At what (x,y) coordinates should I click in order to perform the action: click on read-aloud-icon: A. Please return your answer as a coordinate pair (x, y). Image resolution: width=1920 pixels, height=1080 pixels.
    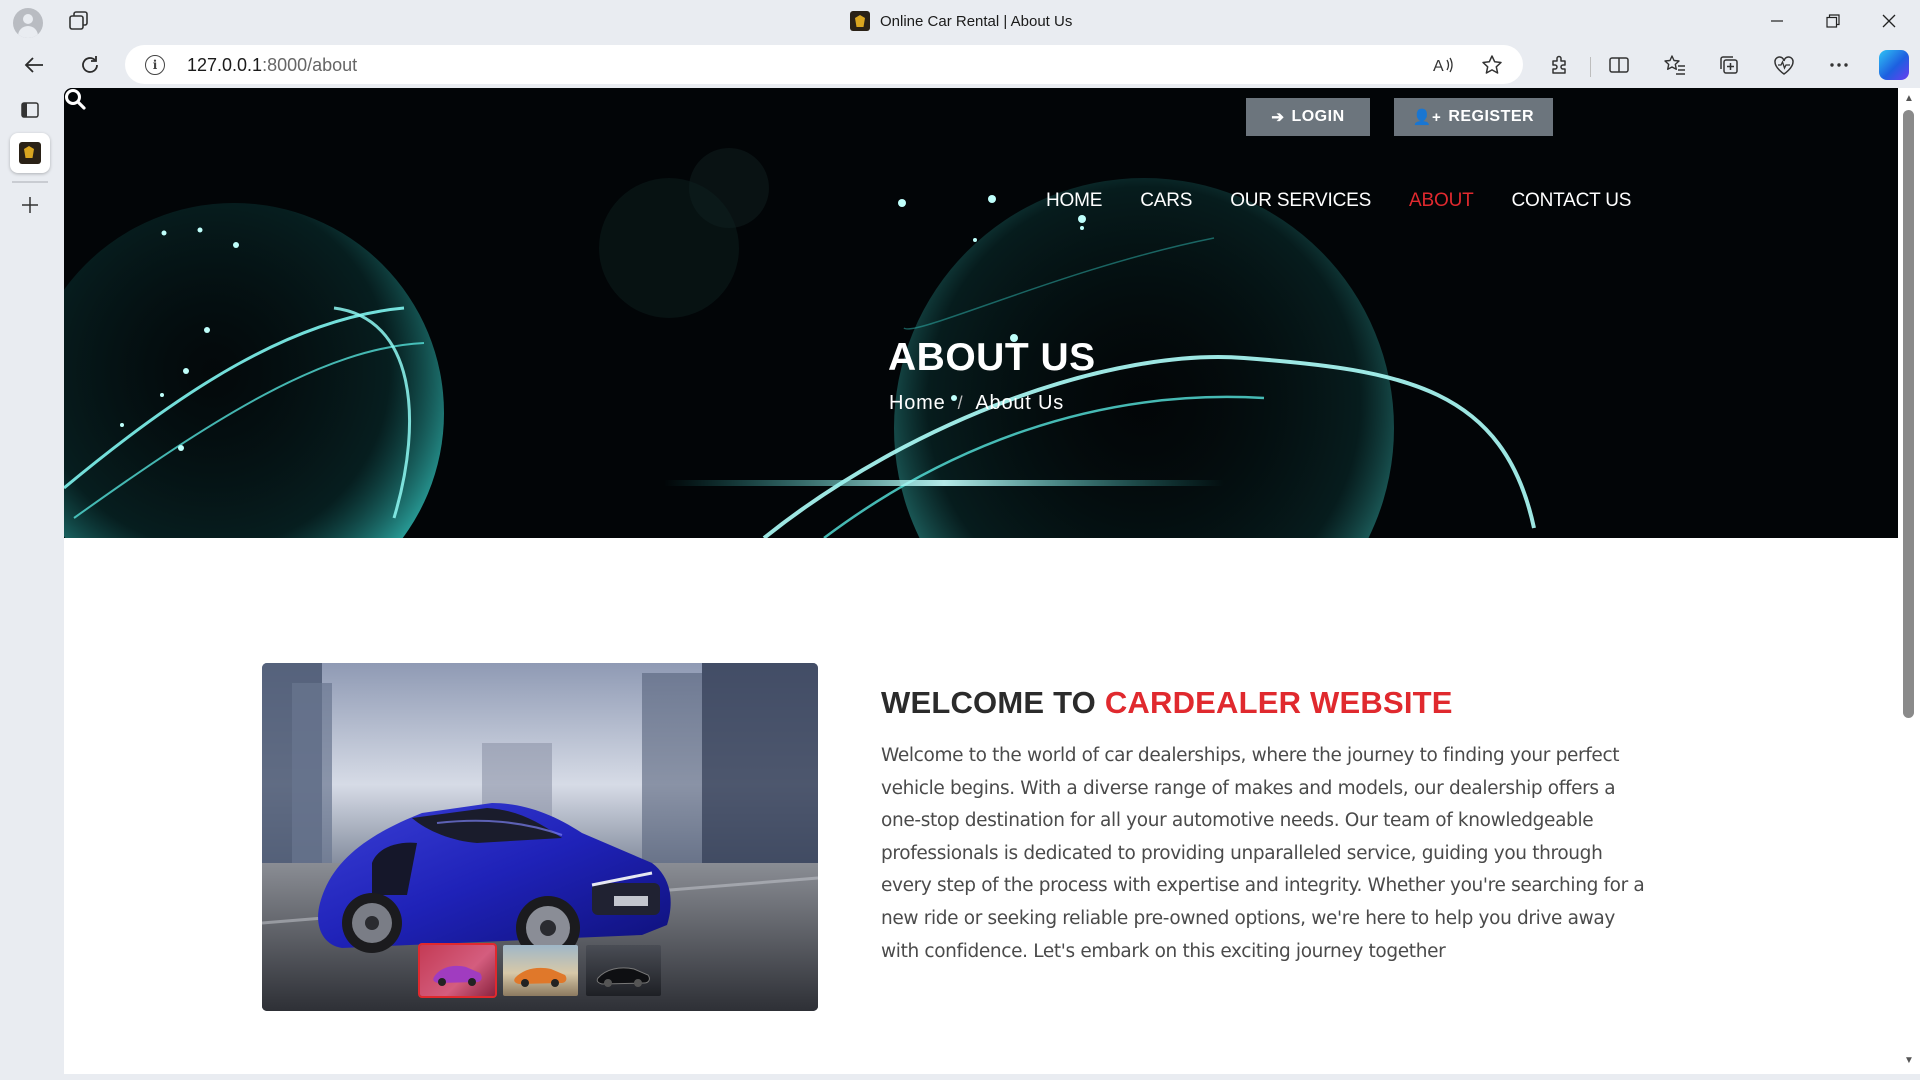
    Looking at the image, I should click on (1443, 65).